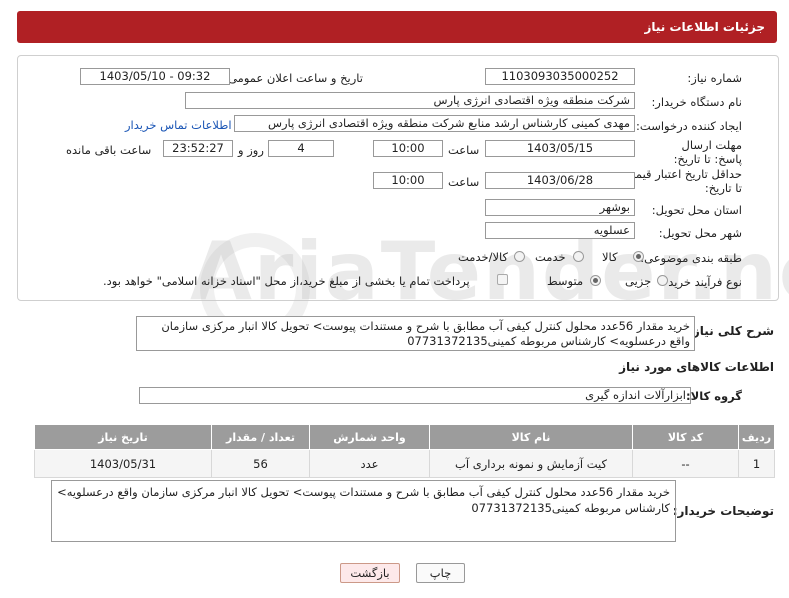 This screenshot has width=789, height=598. Describe the element at coordinates (704, 27) in the screenshot. I see `page-title: جزئیات اطلاعات نیاز` at that location.